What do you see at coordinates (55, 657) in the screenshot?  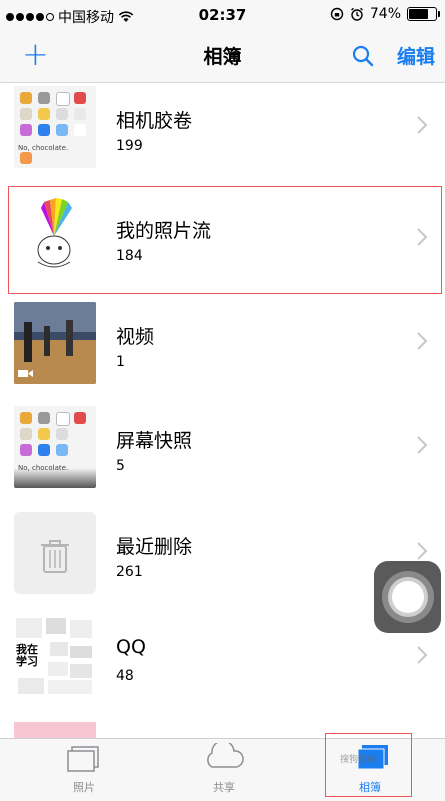 I see `album-thumbnail: 我在学习` at bounding box center [55, 657].